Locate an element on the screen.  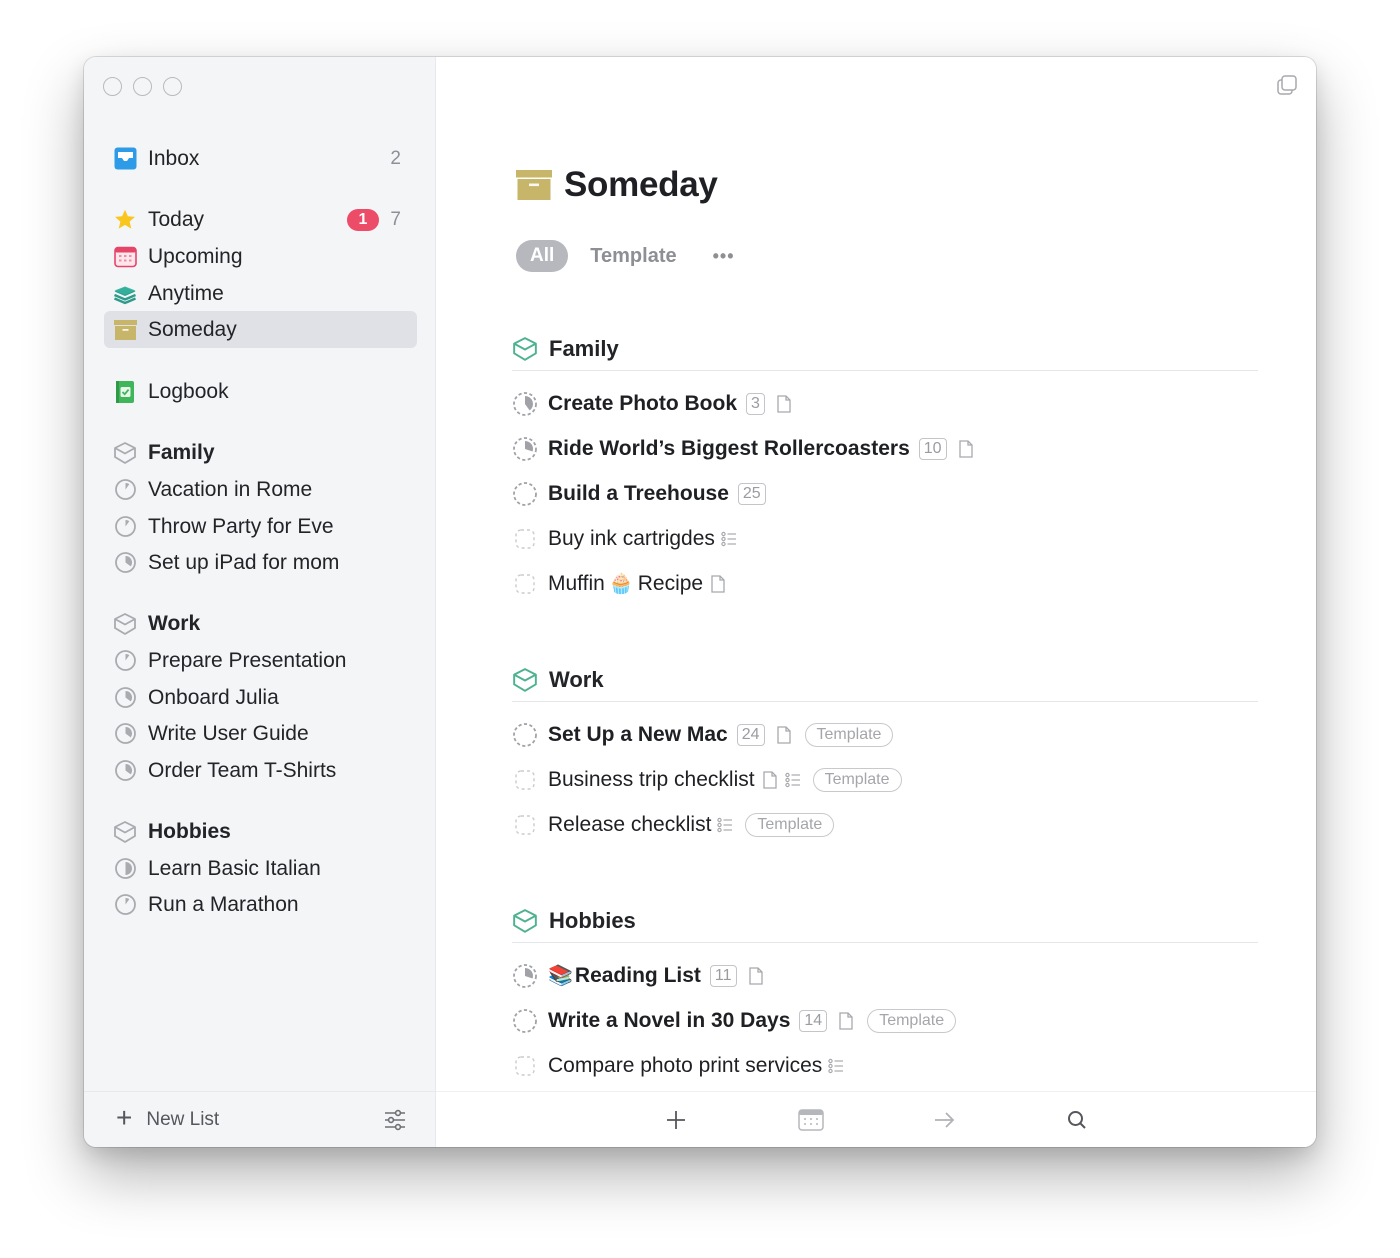
task-name: Business trip checklist is located at coordinates (651, 779).